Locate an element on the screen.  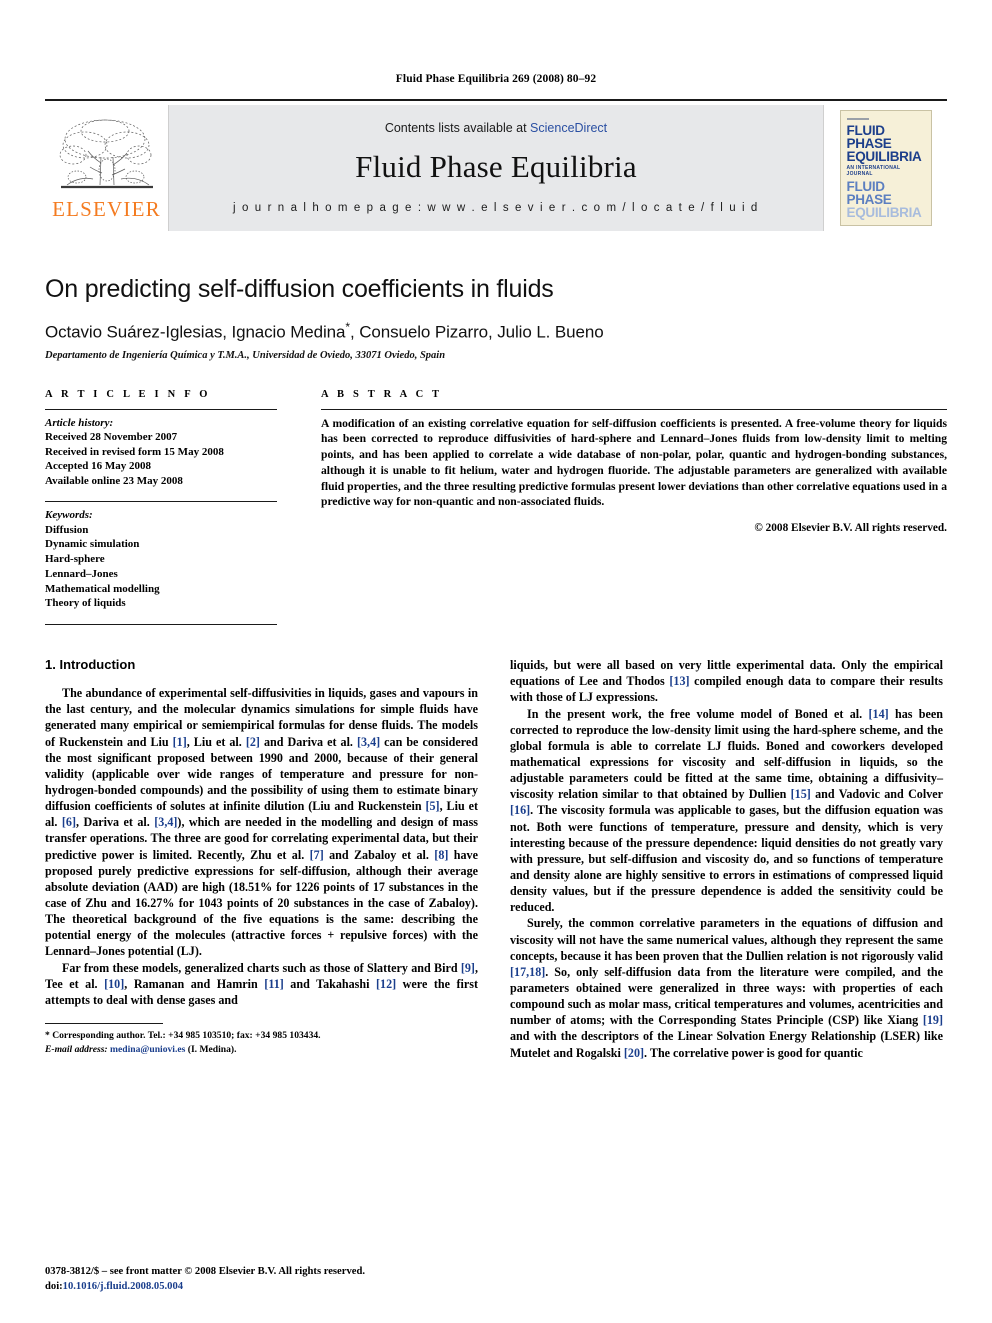
footer-doi-line: doi:10.1016/j.fluid.2008.05.004 is located at coordinates (205, 1287).